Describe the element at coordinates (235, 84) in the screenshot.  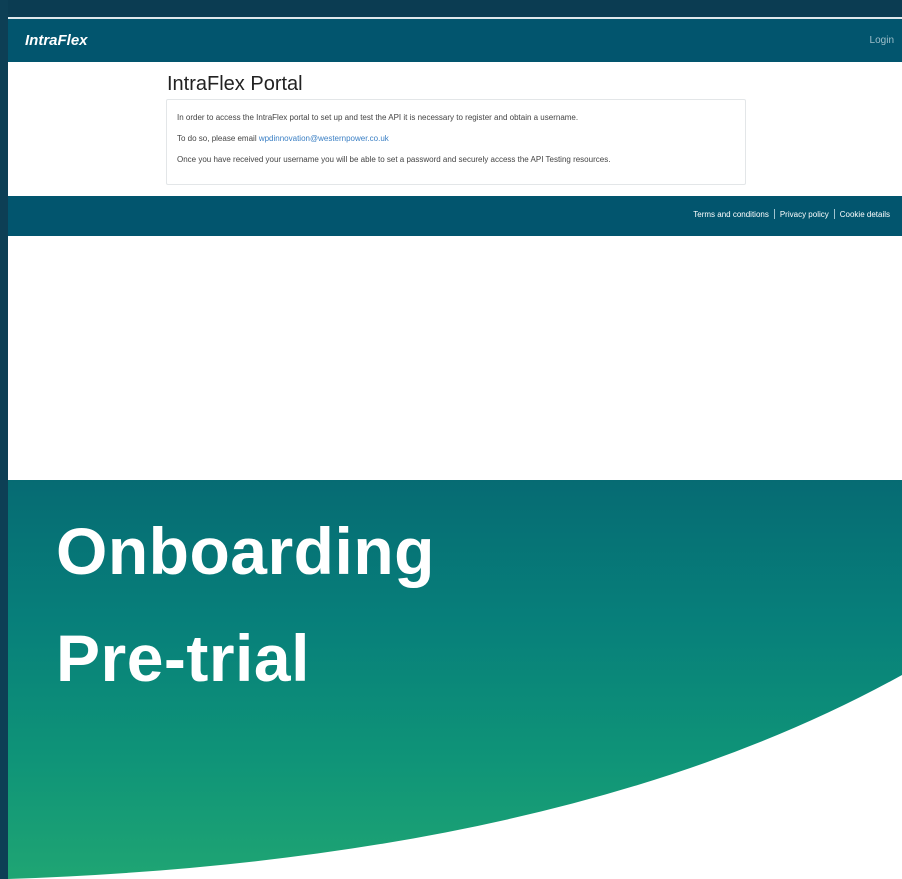
I see `page-title: IntraFlex Portal` at that location.